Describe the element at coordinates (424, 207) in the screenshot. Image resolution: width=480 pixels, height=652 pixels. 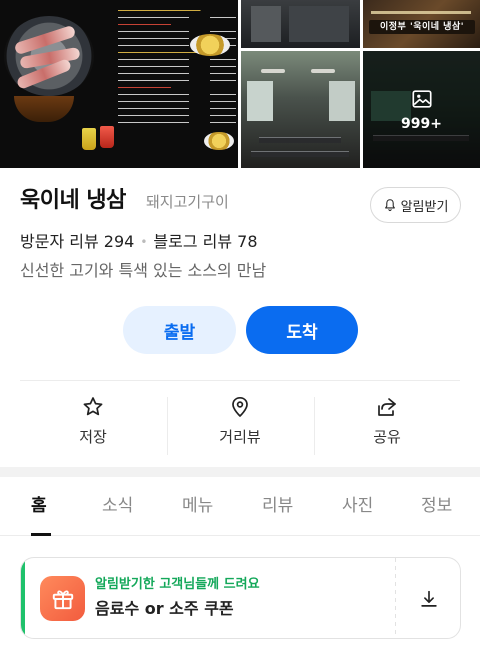
I see `notify-label: 알림받기` at that location.